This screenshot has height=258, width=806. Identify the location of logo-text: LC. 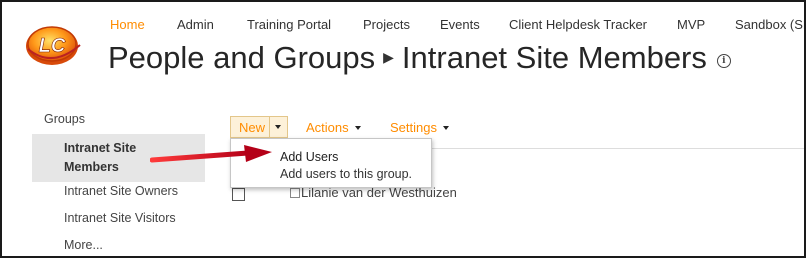
(52, 46).